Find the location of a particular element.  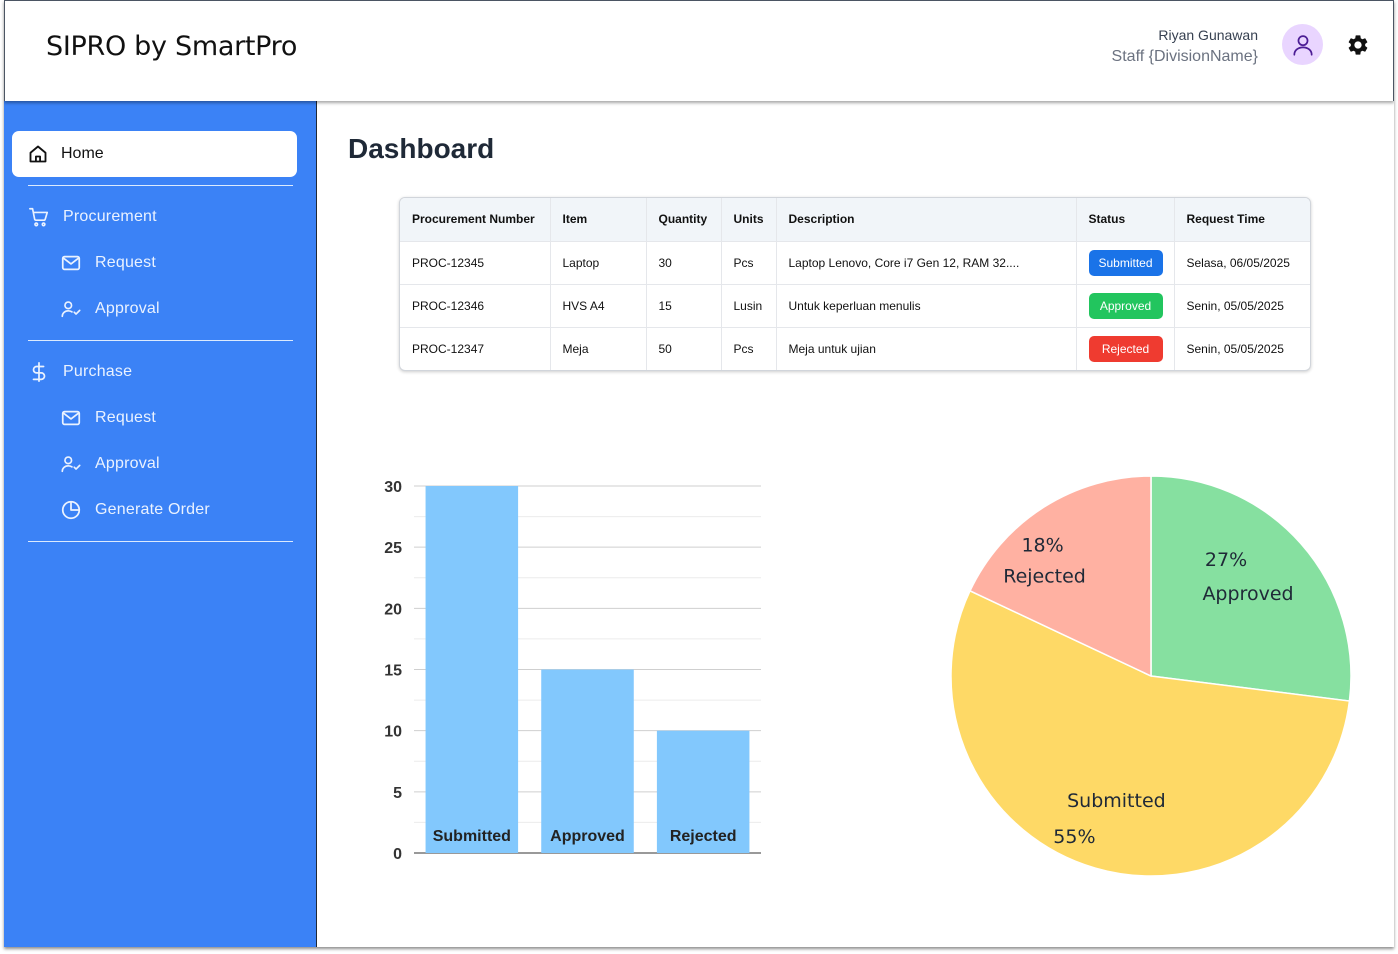

y-tick-label: 15 is located at coordinates (393, 671).